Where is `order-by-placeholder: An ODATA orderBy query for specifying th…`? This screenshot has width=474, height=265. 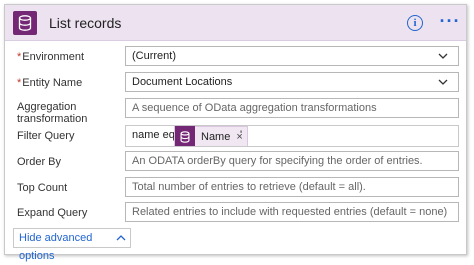 order-by-placeholder: An ODATA orderBy query for specifying th… is located at coordinates (277, 161).